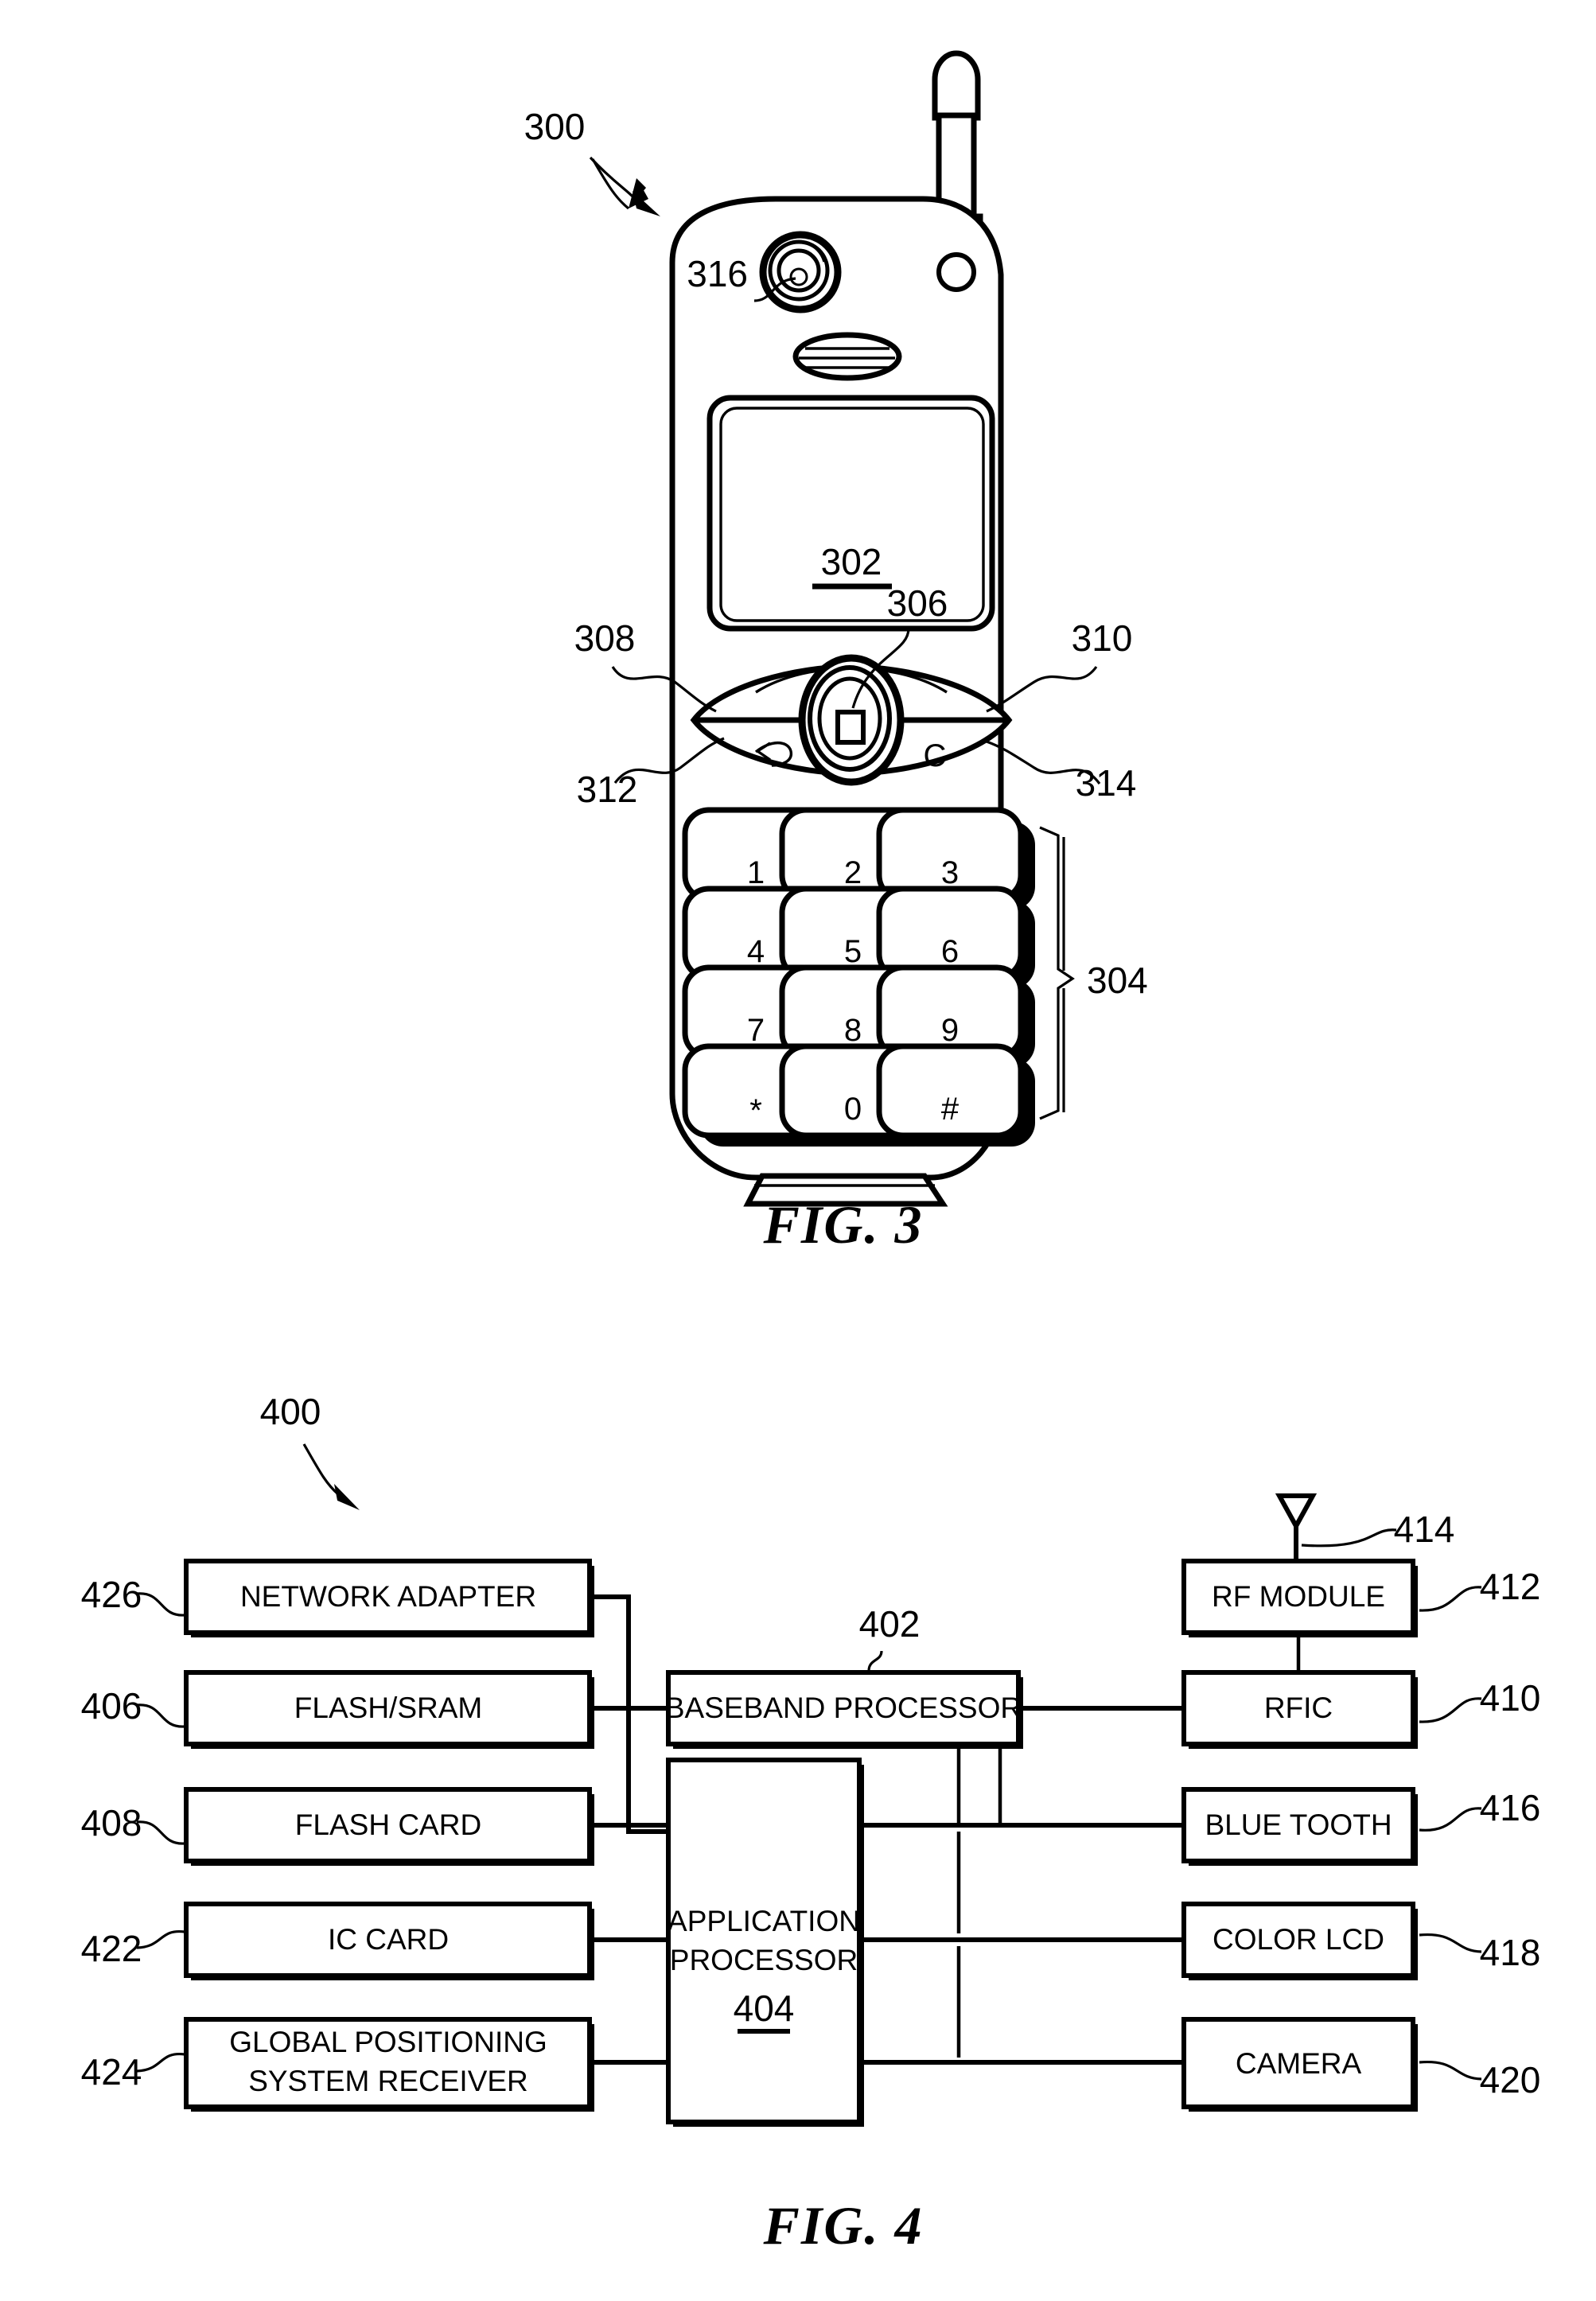 The height and width of the screenshot is (2301, 1596). I want to click on callout-420-label: 420, so click(1511, 2079).